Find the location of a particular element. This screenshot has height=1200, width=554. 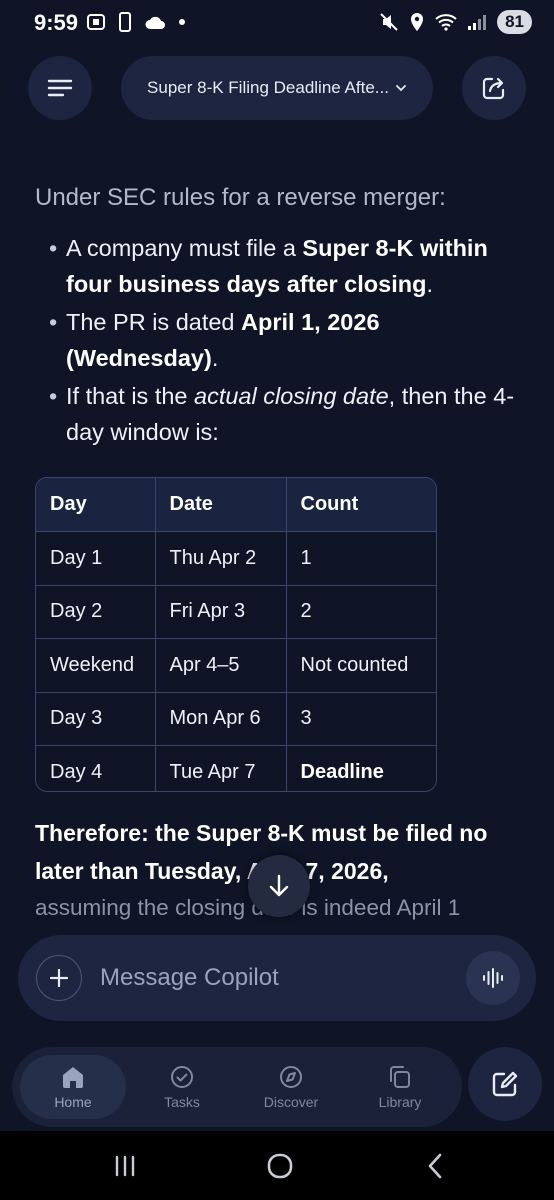

message-composer is located at coordinates (277, 978).